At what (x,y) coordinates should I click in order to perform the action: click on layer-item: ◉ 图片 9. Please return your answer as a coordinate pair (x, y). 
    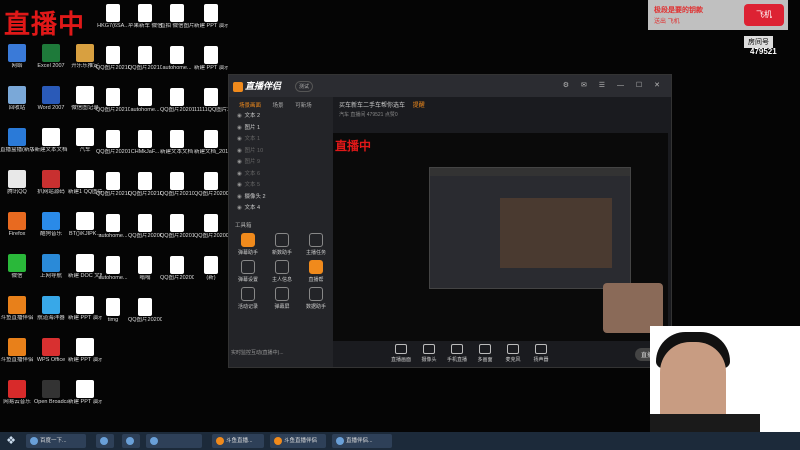
    Looking at the image, I should click on (281, 163).